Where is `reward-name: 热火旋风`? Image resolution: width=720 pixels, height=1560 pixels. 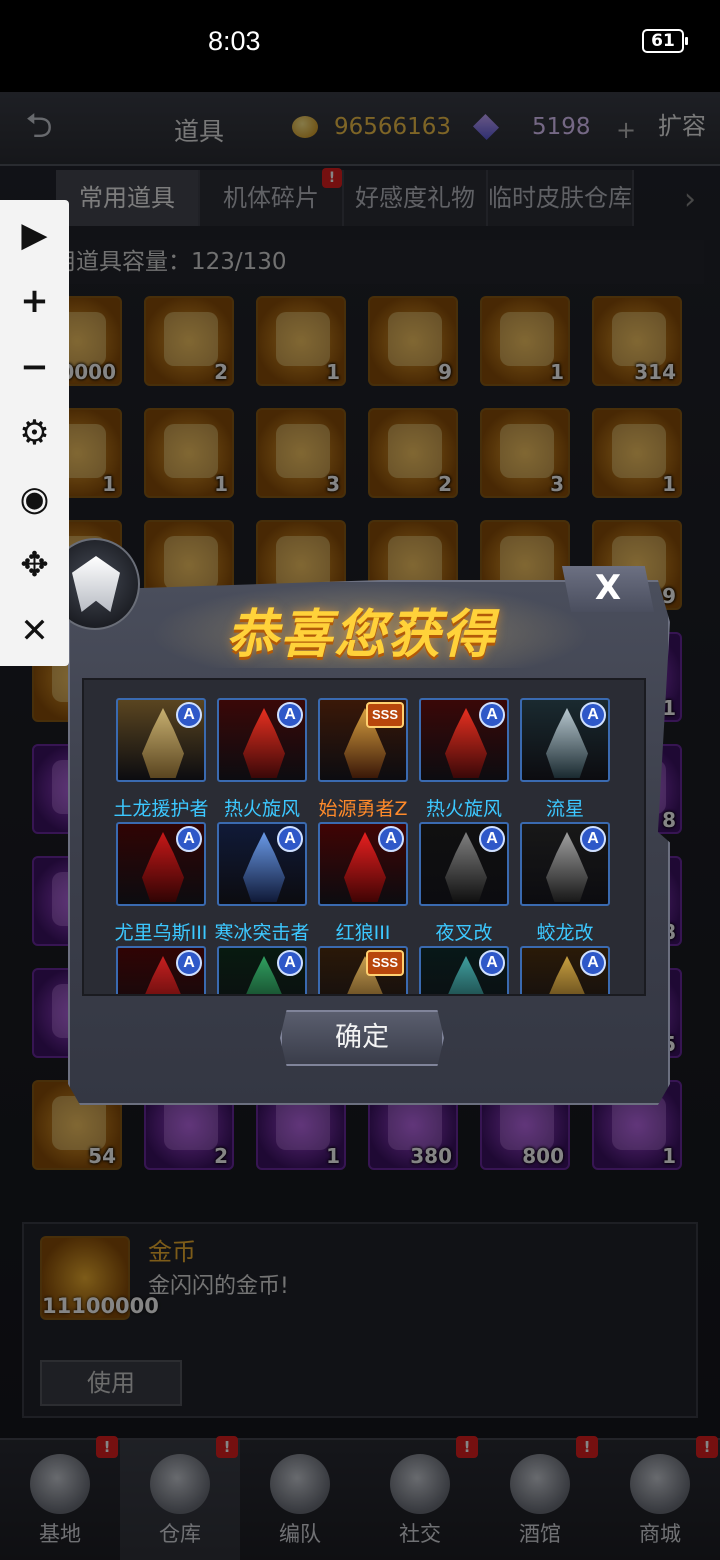 reward-name: 热火旋风 is located at coordinates (463, 809).